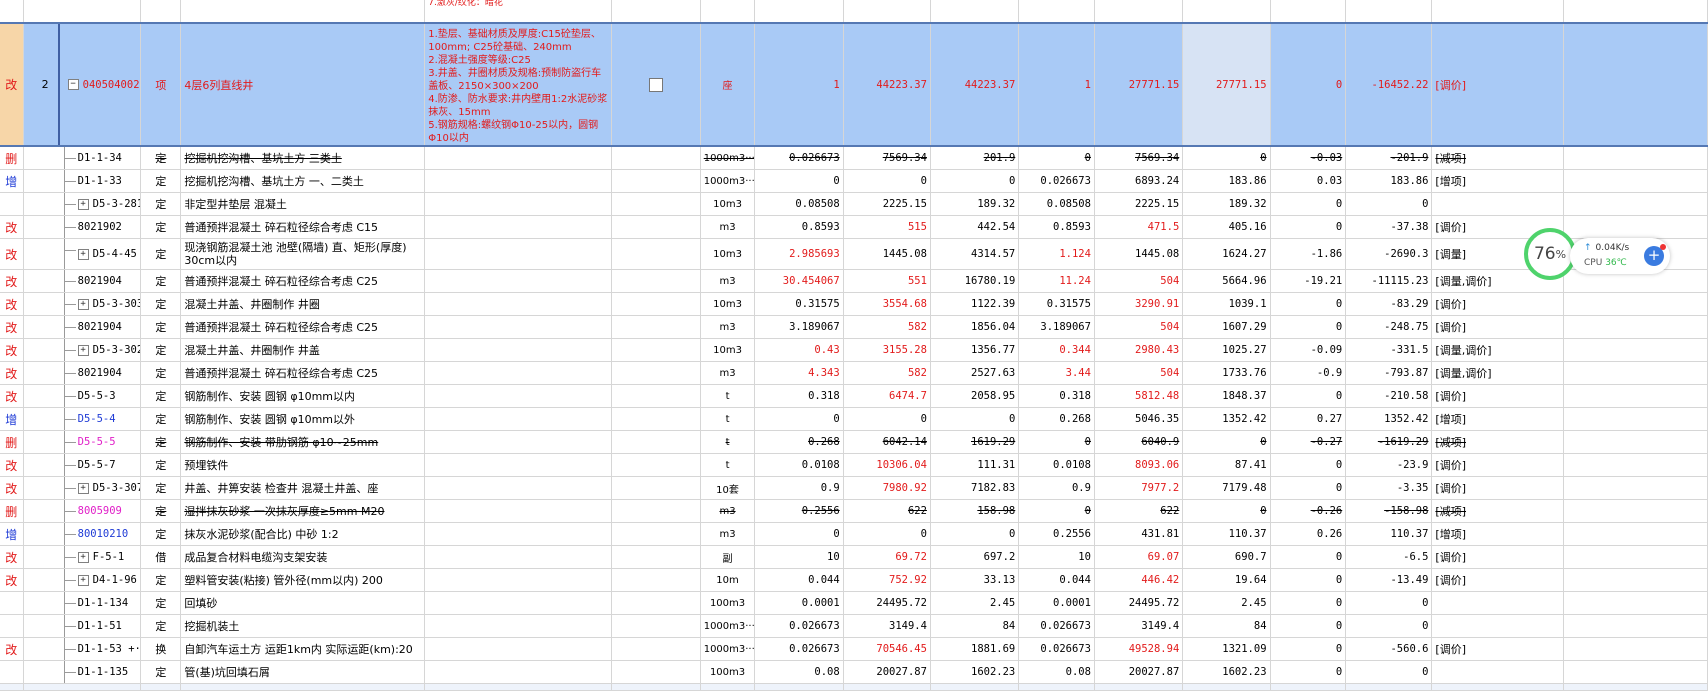 The width and height of the screenshot is (1708, 691). I want to click on value-3: 0, so click(975, 419).